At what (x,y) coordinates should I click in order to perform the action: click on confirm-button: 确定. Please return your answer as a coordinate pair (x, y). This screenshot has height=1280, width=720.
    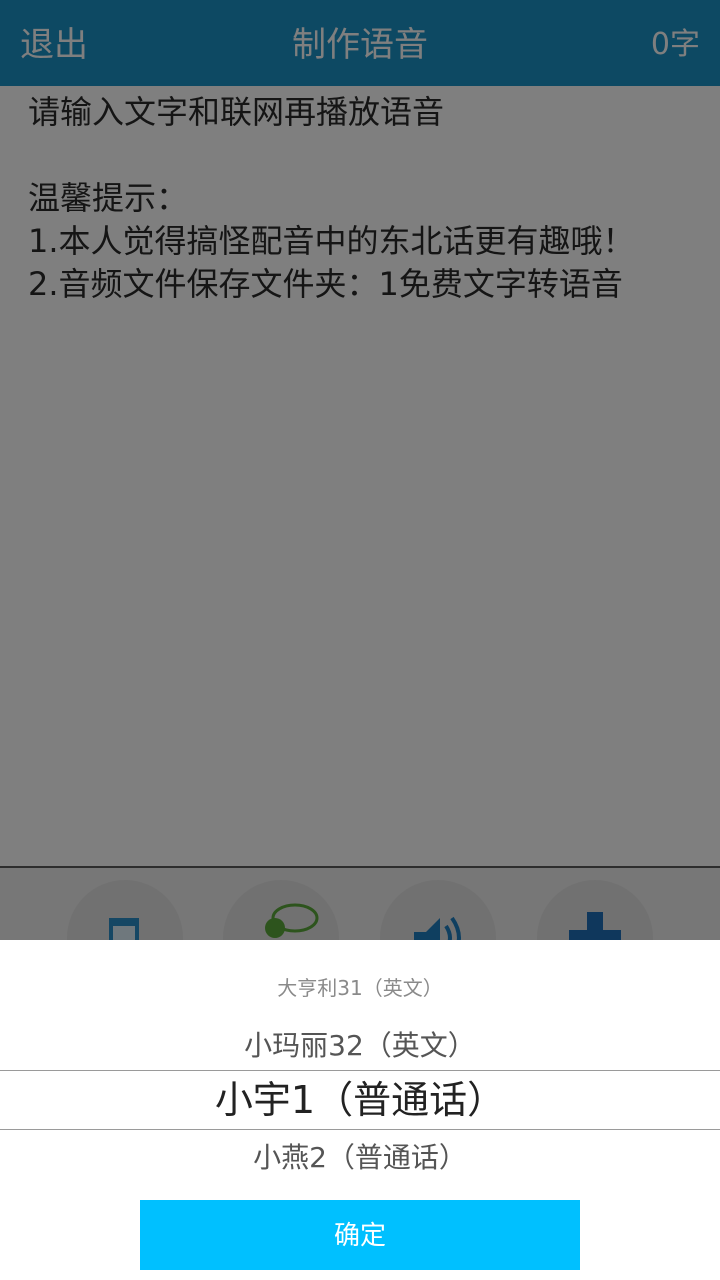
    Looking at the image, I should click on (360, 1235).